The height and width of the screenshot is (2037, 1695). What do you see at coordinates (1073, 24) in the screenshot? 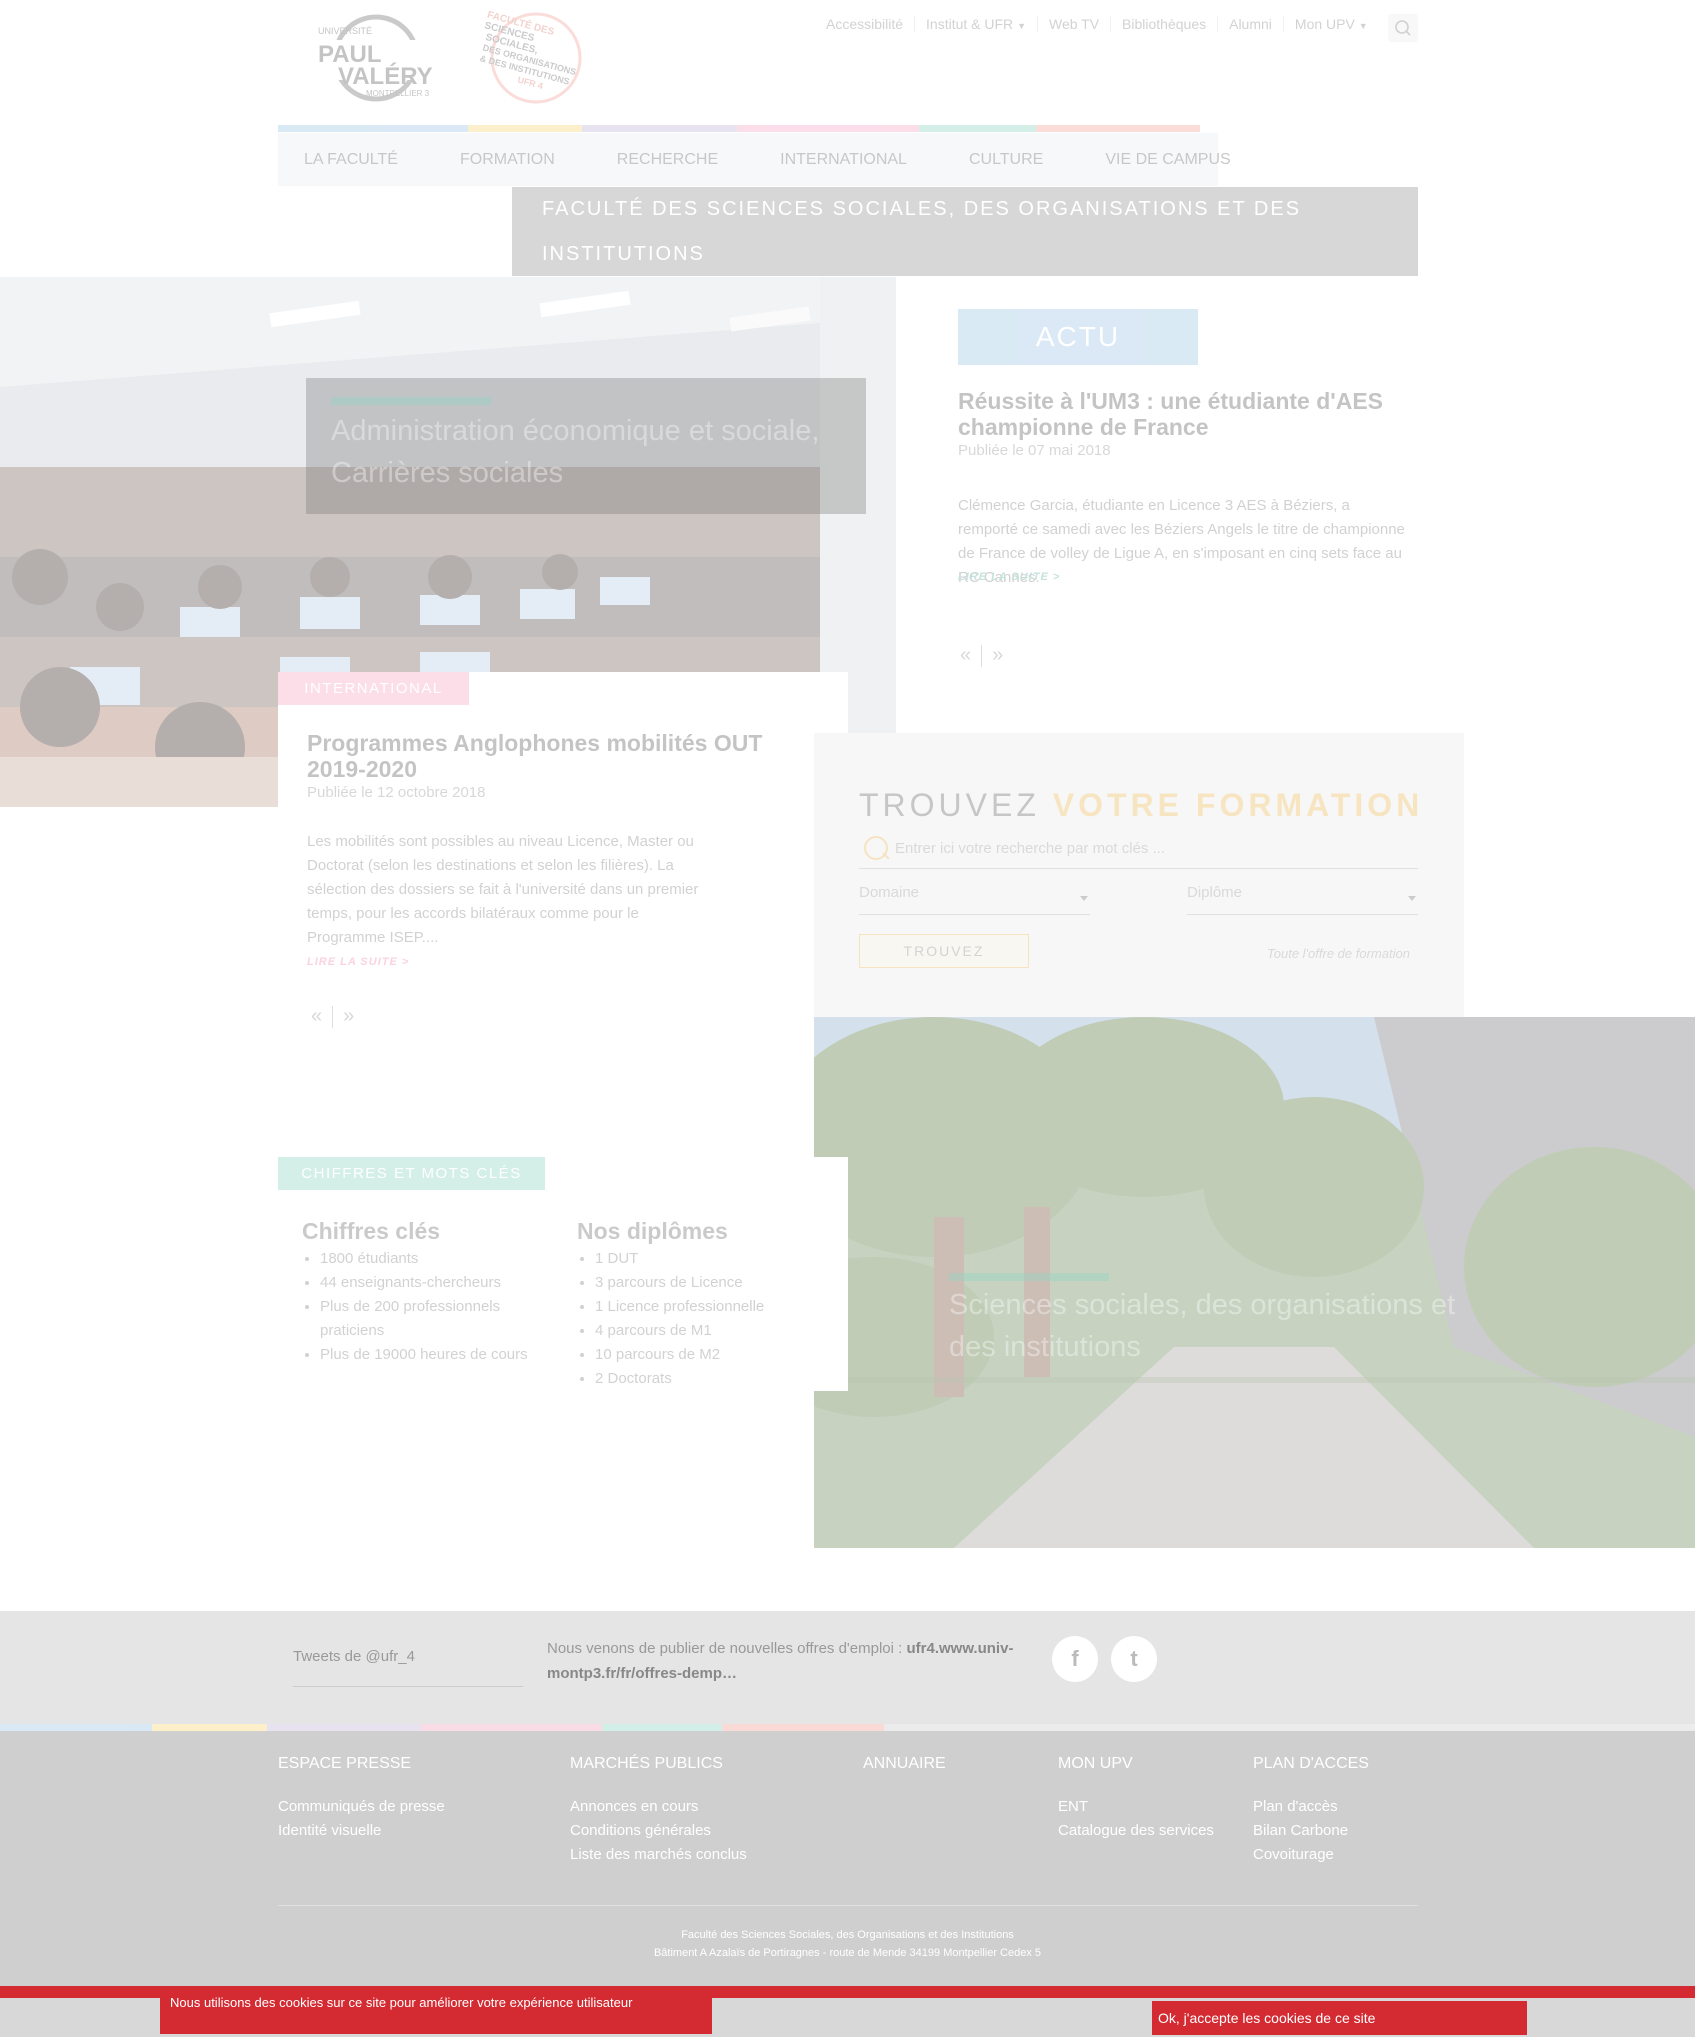
I see `top-link-web-tv: Web TV` at bounding box center [1073, 24].